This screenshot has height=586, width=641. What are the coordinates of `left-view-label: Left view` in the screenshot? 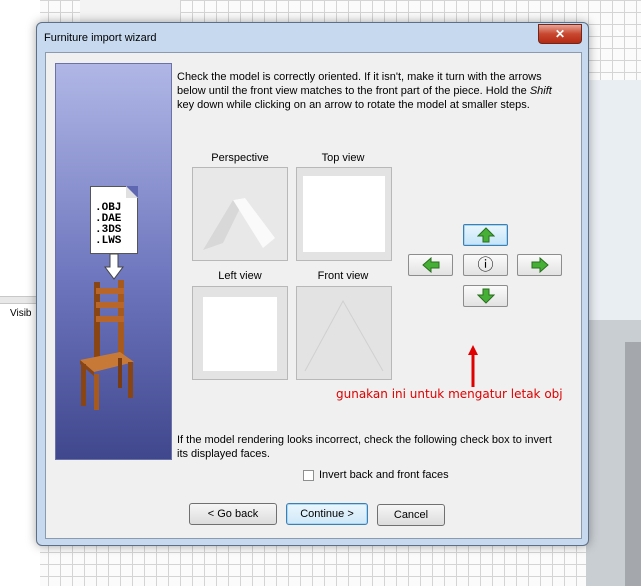 It's located at (240, 276).